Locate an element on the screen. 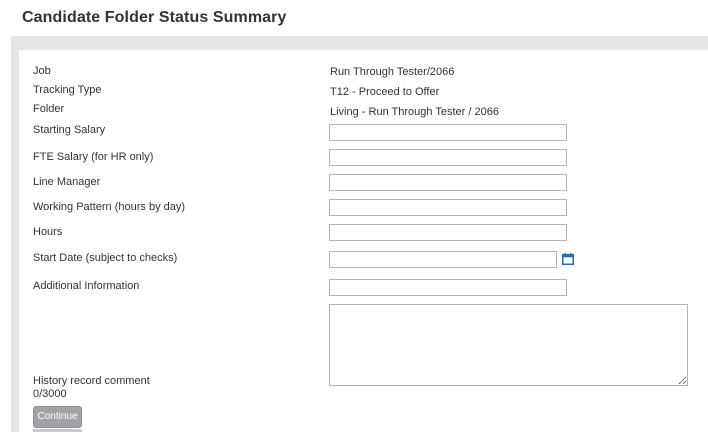  additional-information-label: Additional Information is located at coordinates (86, 286).